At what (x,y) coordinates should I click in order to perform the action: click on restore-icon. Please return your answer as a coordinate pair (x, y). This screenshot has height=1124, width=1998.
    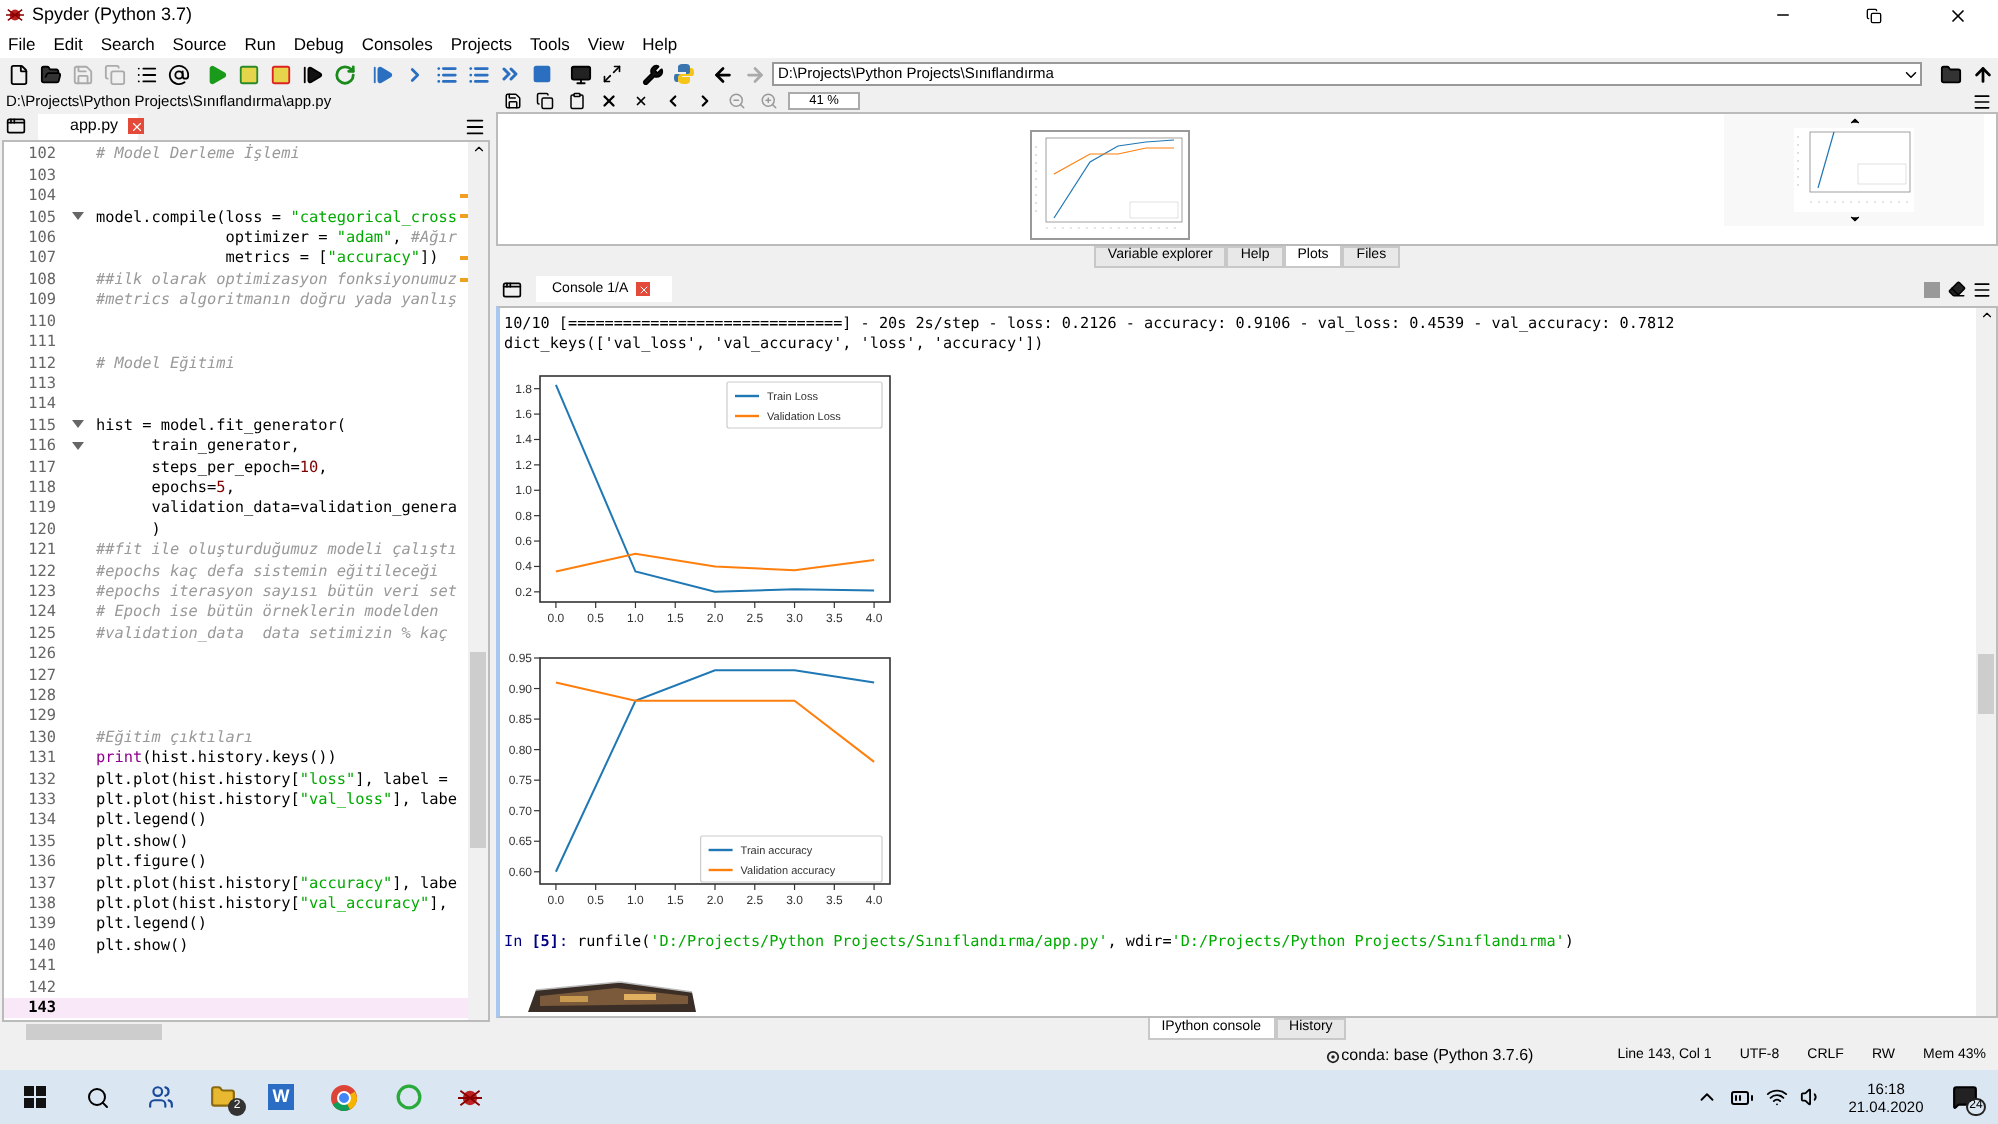
    Looking at the image, I should click on (1873, 15).